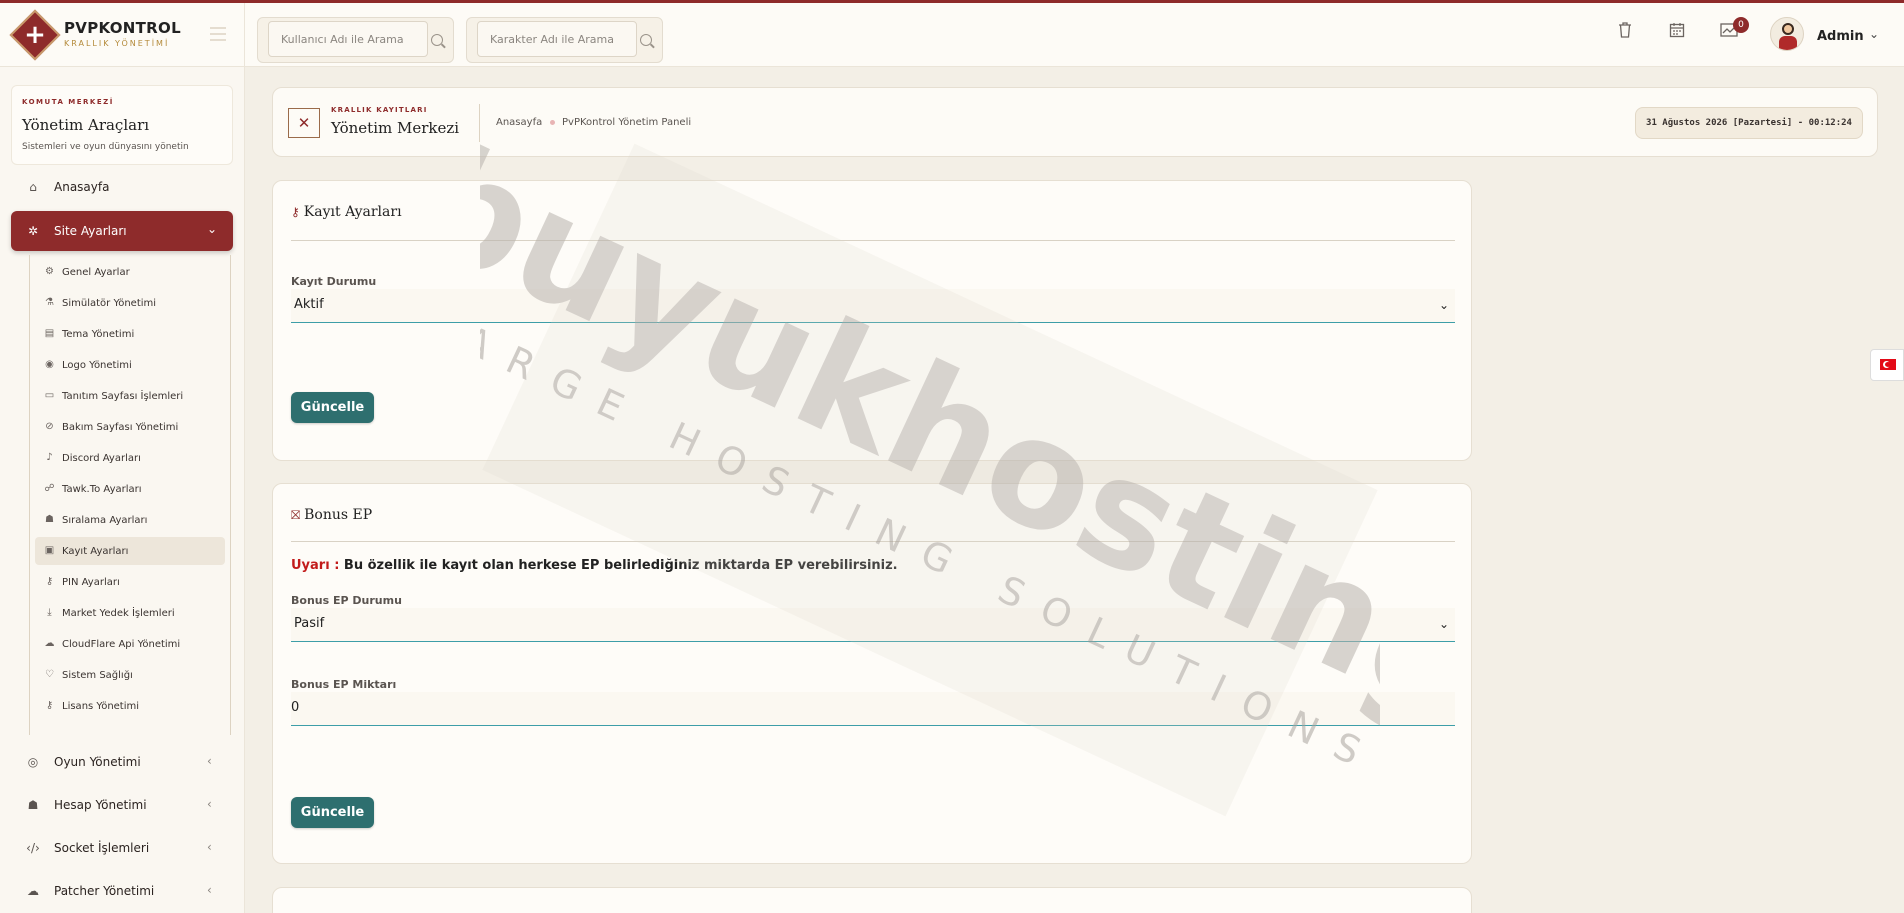 The width and height of the screenshot is (1904, 913). Describe the element at coordinates (218, 34) in the screenshot. I see `menu-toggle-icon` at that location.